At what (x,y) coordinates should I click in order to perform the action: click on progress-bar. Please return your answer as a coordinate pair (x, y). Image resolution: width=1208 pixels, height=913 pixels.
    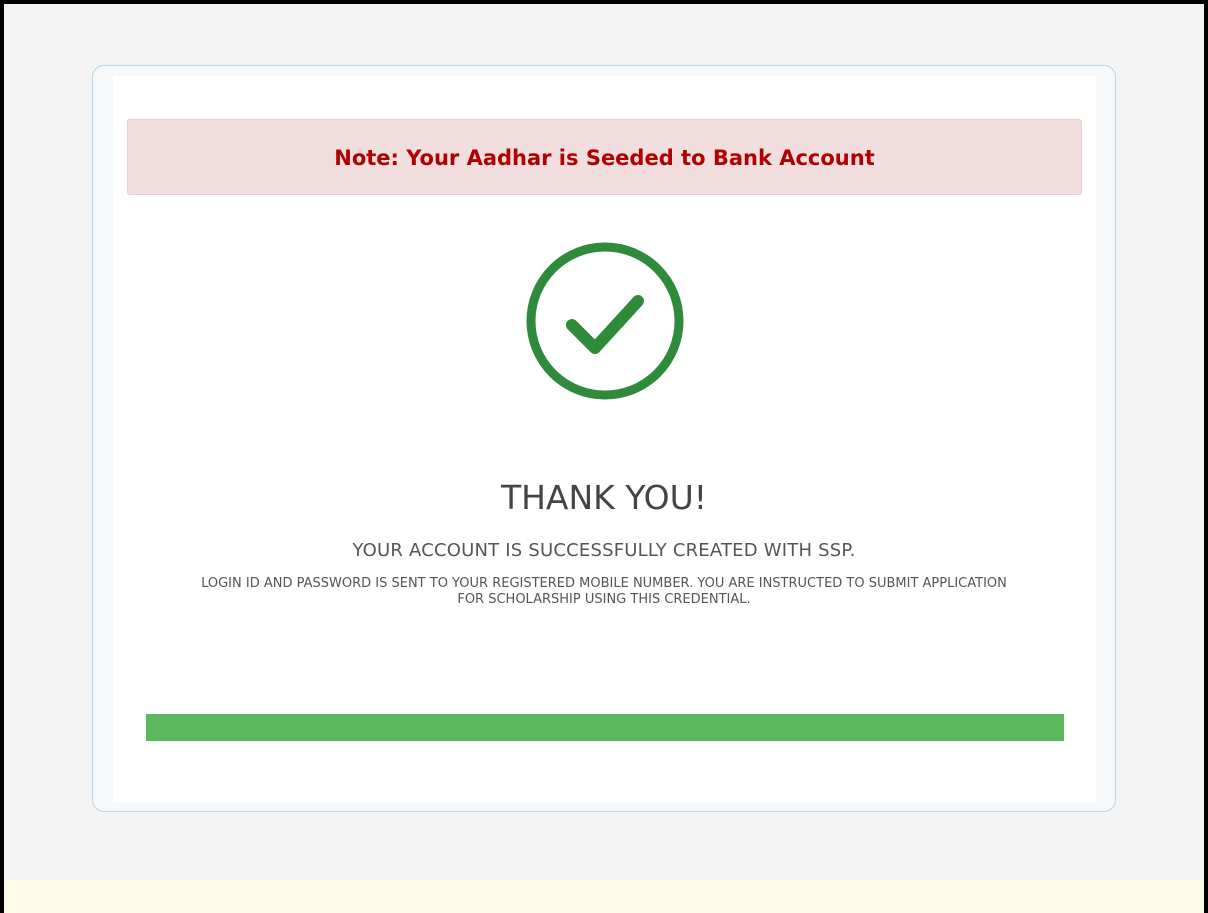
    Looking at the image, I should click on (605, 727).